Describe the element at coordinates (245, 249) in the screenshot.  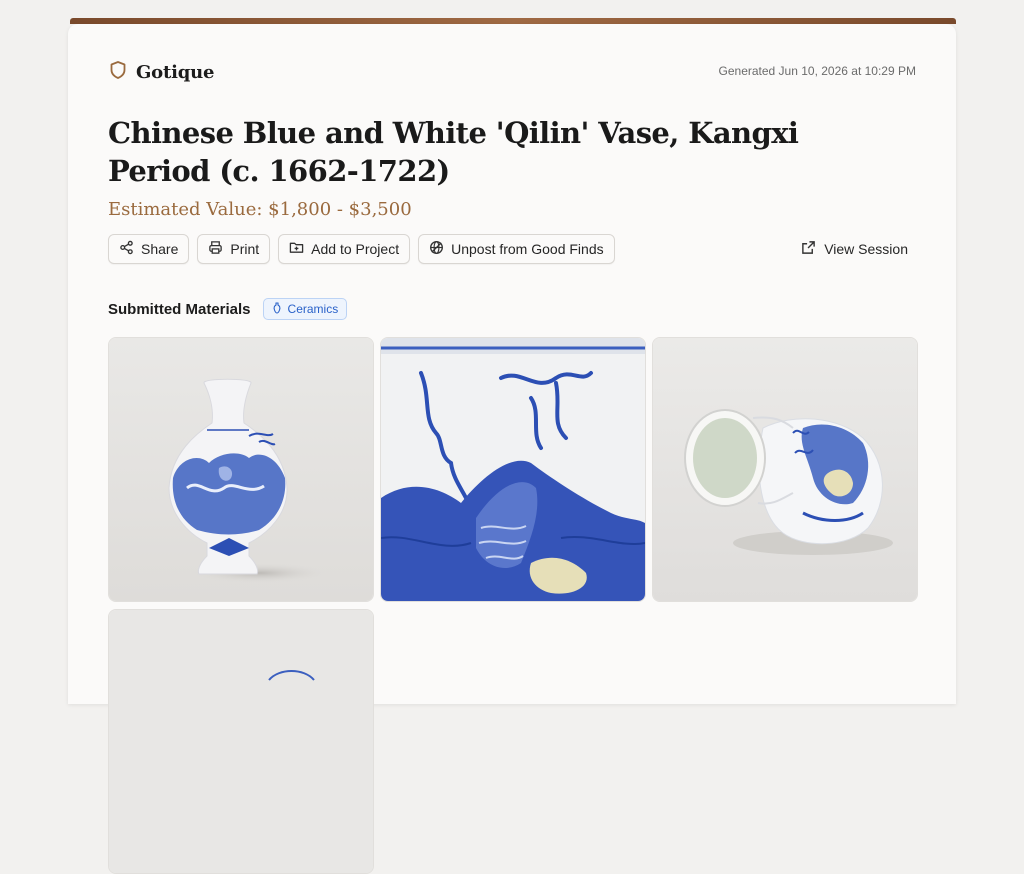
I see `print-label: Print` at that location.